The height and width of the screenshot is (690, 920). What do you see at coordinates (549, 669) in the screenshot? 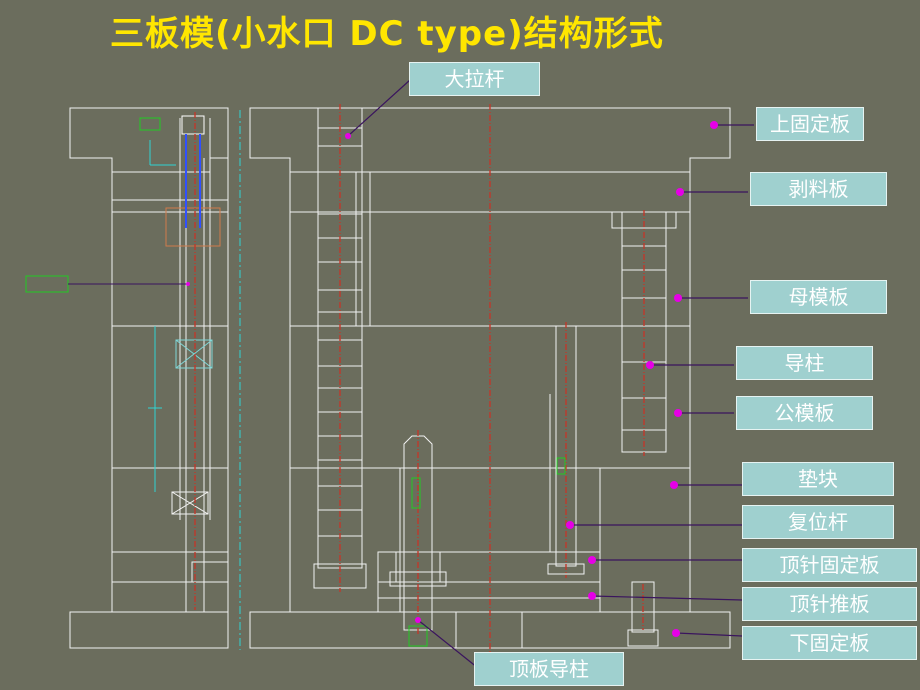
I see `label-ejector-guide-pillar: 顶板导柱` at bounding box center [549, 669].